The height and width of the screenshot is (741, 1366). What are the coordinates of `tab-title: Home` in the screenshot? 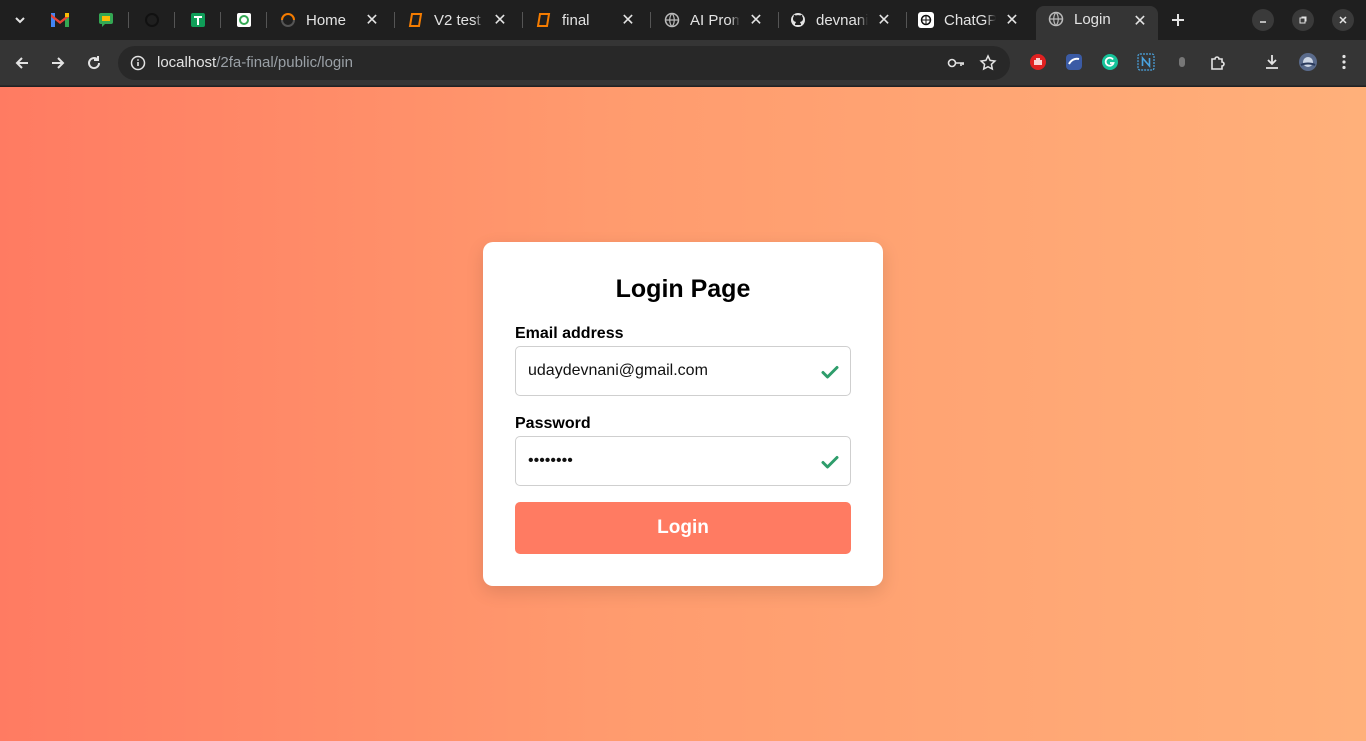 It's located at (326, 20).